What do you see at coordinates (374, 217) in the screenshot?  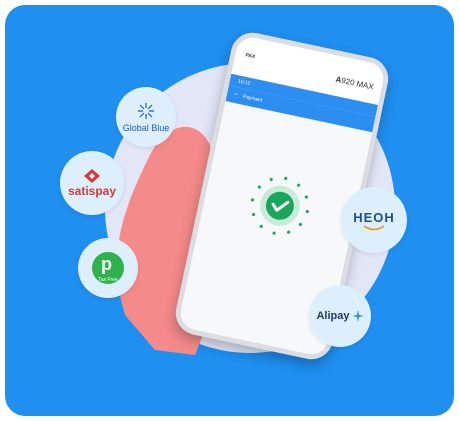 I see `heoh-label: HEOH` at bounding box center [374, 217].